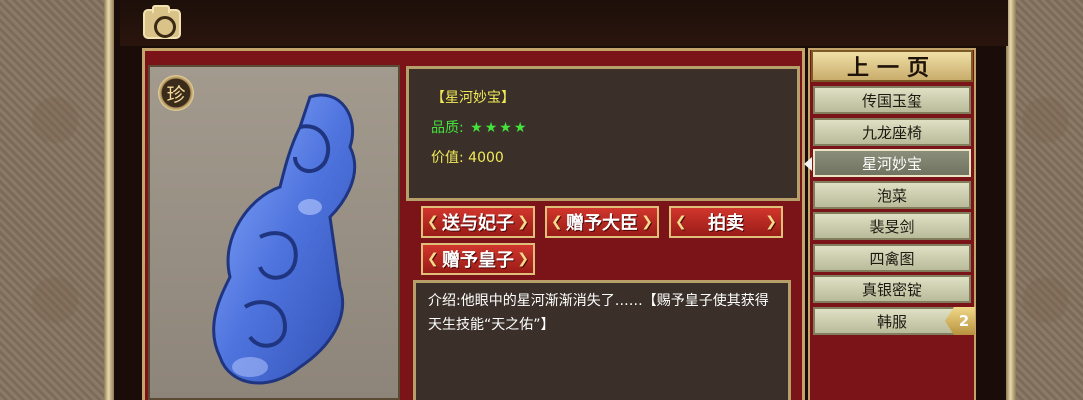 The width and height of the screenshot is (1083, 400). Describe the element at coordinates (892, 195) in the screenshot. I see `list-item: 泡菜` at that location.